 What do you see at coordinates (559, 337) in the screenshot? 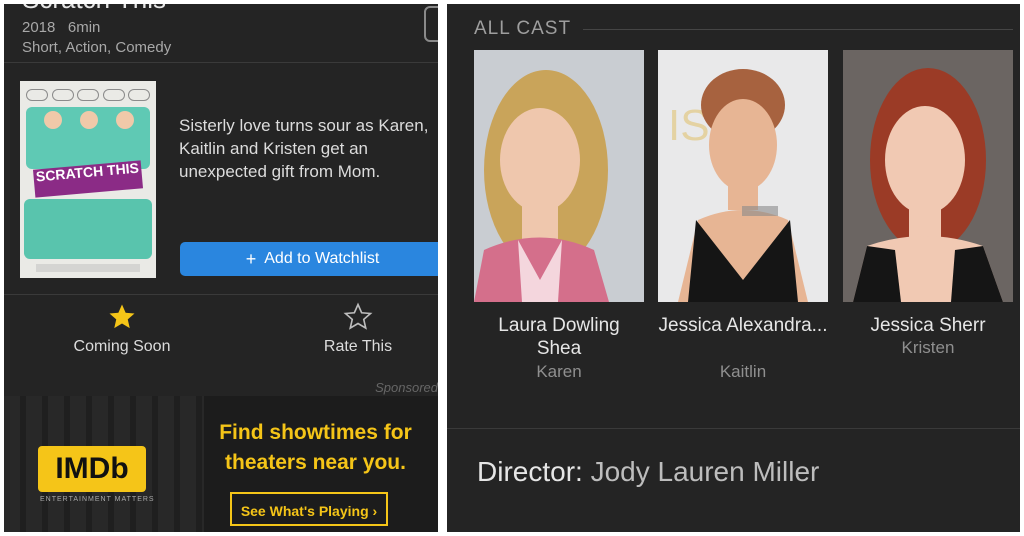
I see `cast-name: Laura Dowling Shea` at bounding box center [559, 337].